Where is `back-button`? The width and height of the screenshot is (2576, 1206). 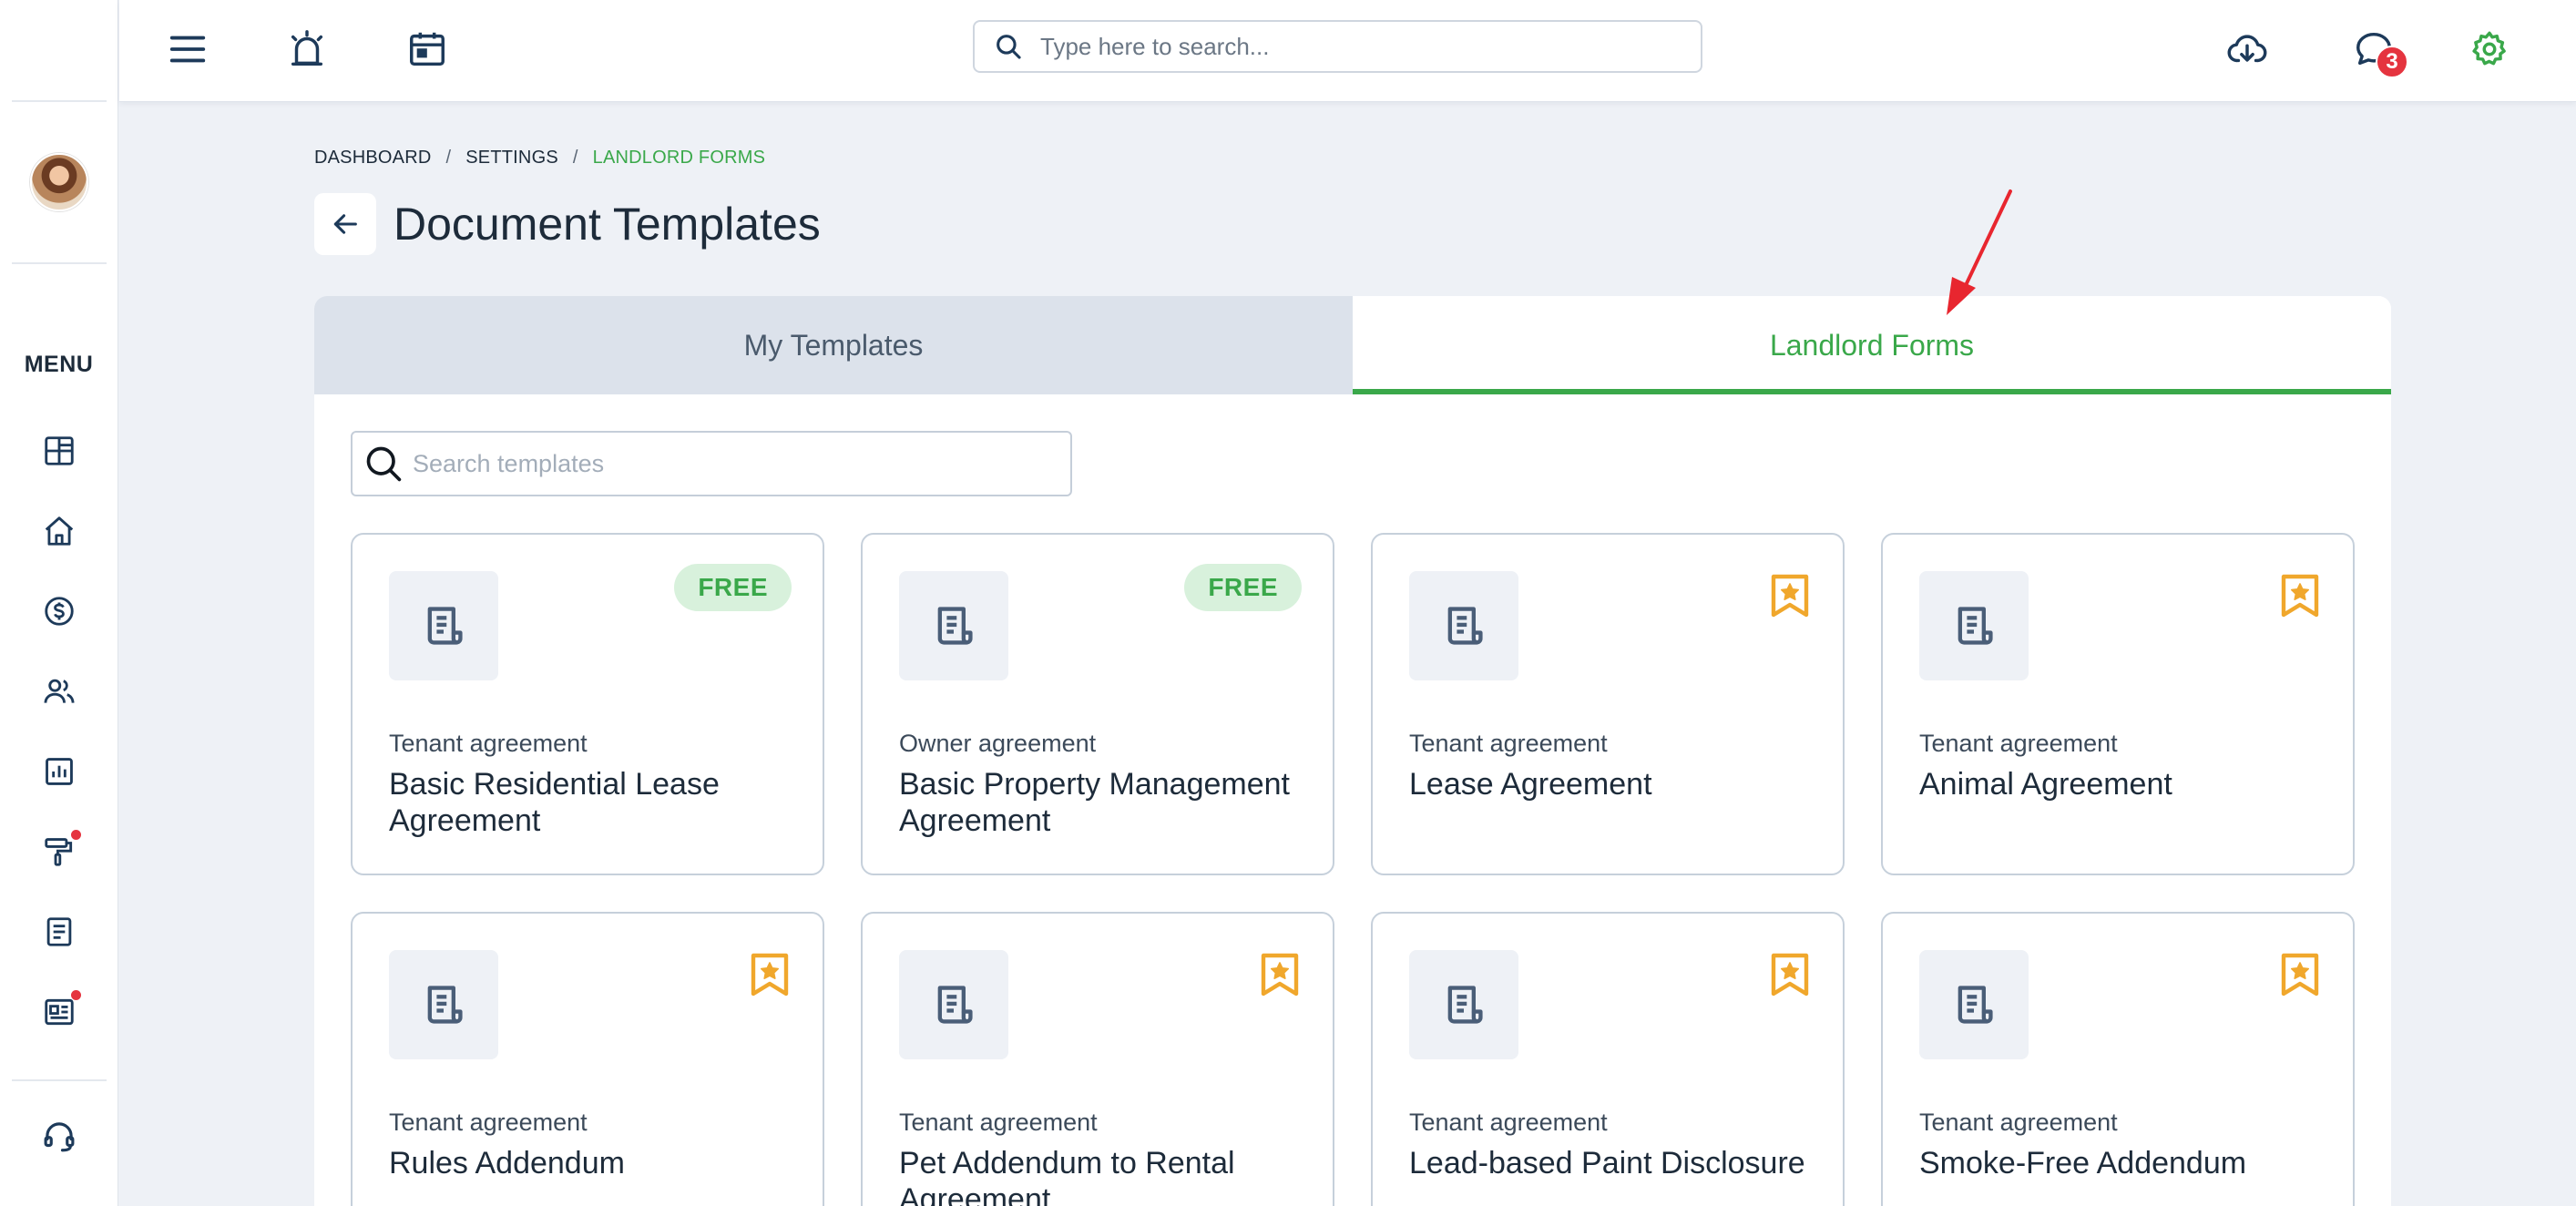
back-button is located at coordinates (345, 224).